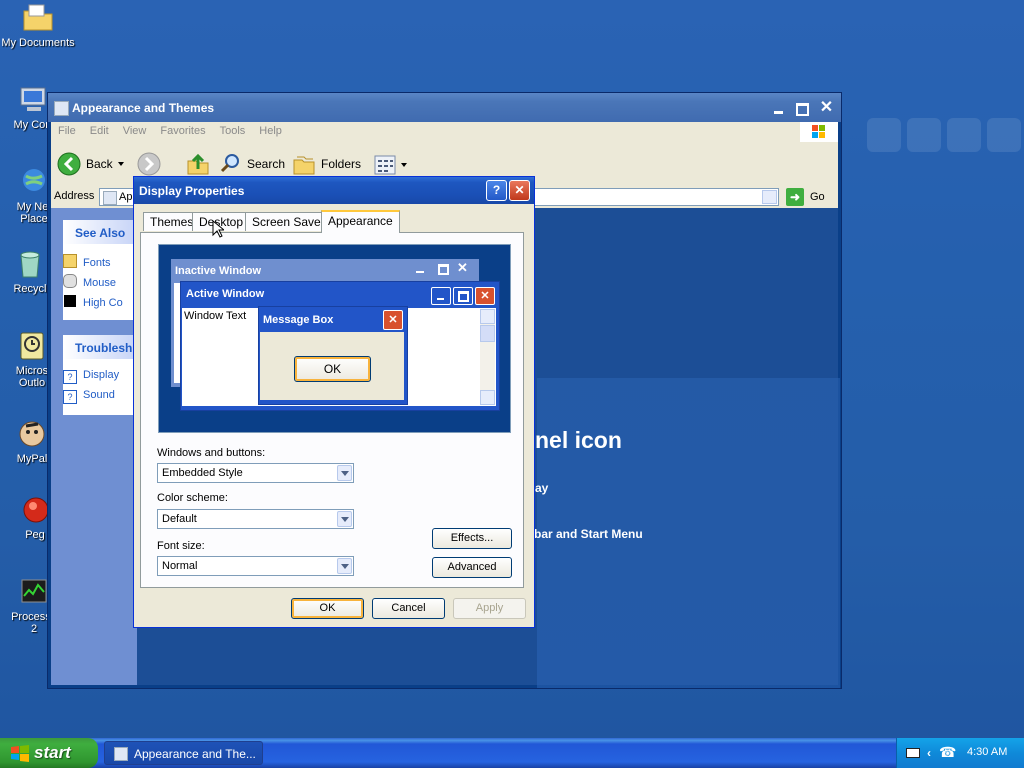  Describe the element at coordinates (934, 136) in the screenshot. I see `desktop-decoration` at that location.